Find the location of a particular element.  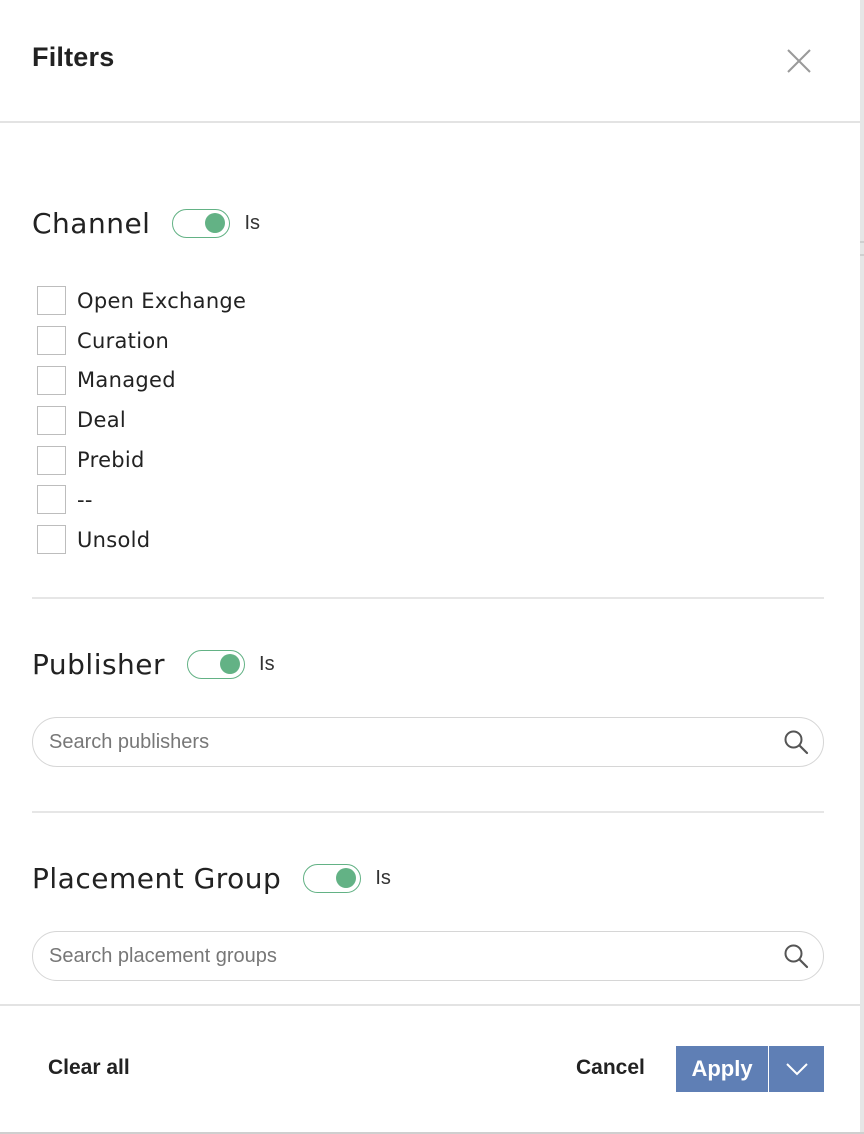

channel-option: Unsold is located at coordinates (141, 540).